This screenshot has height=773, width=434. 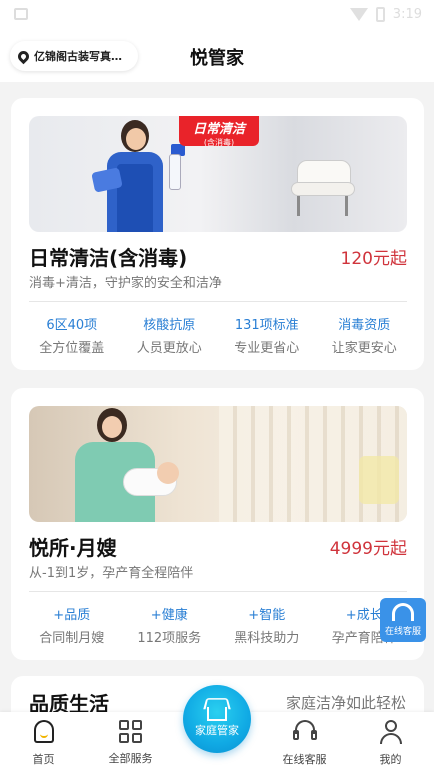 I want to click on floating-service-label: 在线客服, so click(x=402, y=632).